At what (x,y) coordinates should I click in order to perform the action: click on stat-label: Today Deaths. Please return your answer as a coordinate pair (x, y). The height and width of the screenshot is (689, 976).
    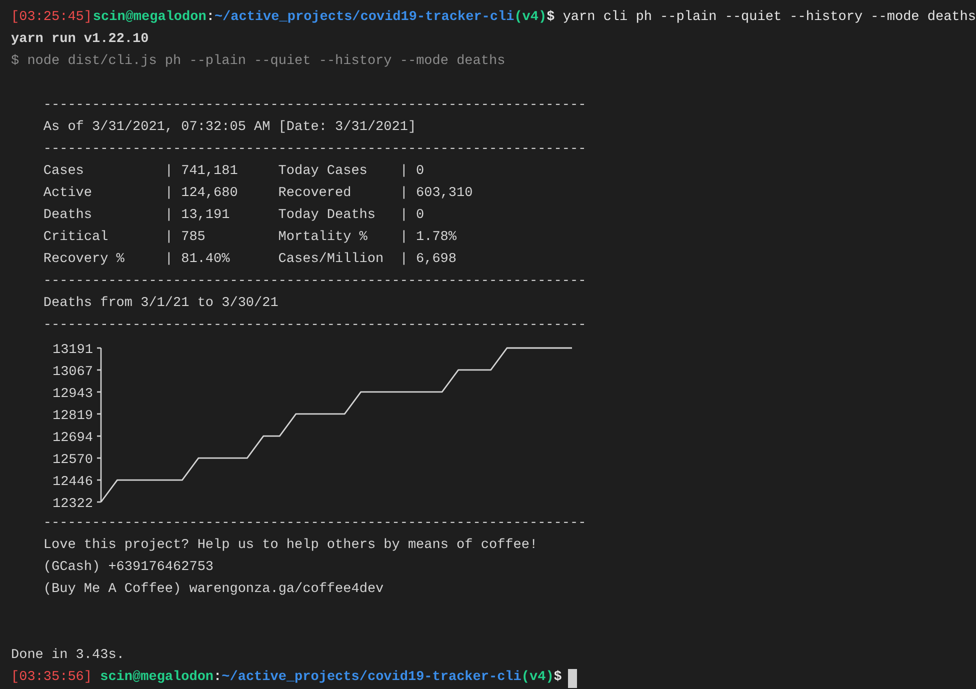
    Looking at the image, I should click on (327, 216).